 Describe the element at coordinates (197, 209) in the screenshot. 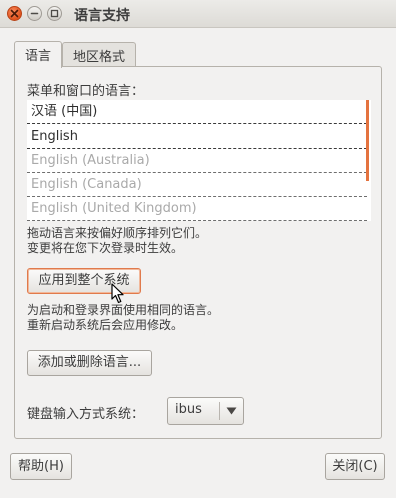

I see `language-item-english-uk: English (United Kingdom)` at that location.